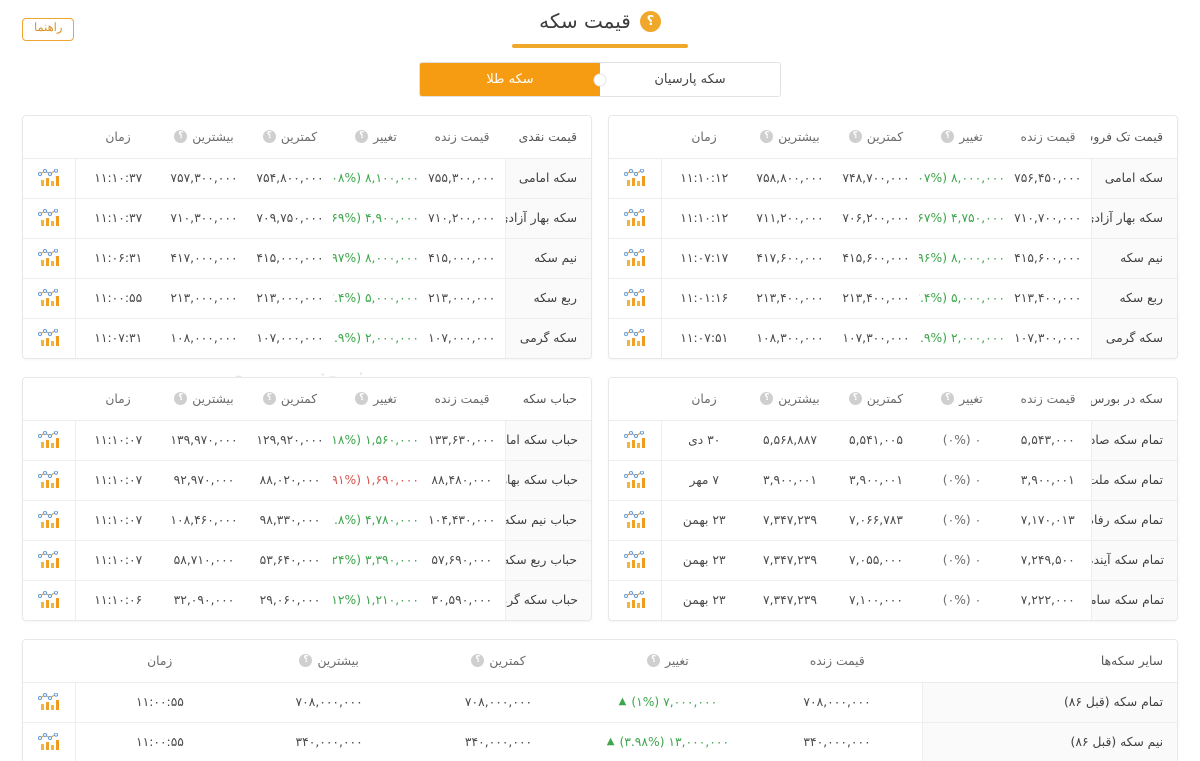 The image size is (1200, 761). What do you see at coordinates (690, 79) in the screenshot?
I see `tab-parsian-coin: سکه پارسیان` at bounding box center [690, 79].